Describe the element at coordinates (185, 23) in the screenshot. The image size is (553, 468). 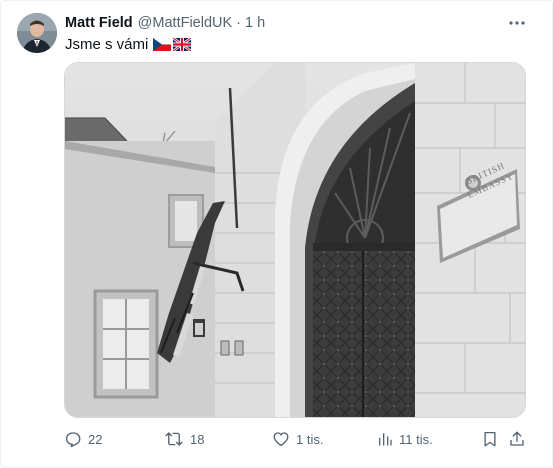
I see `author-handle: @MattFieldUK` at that location.